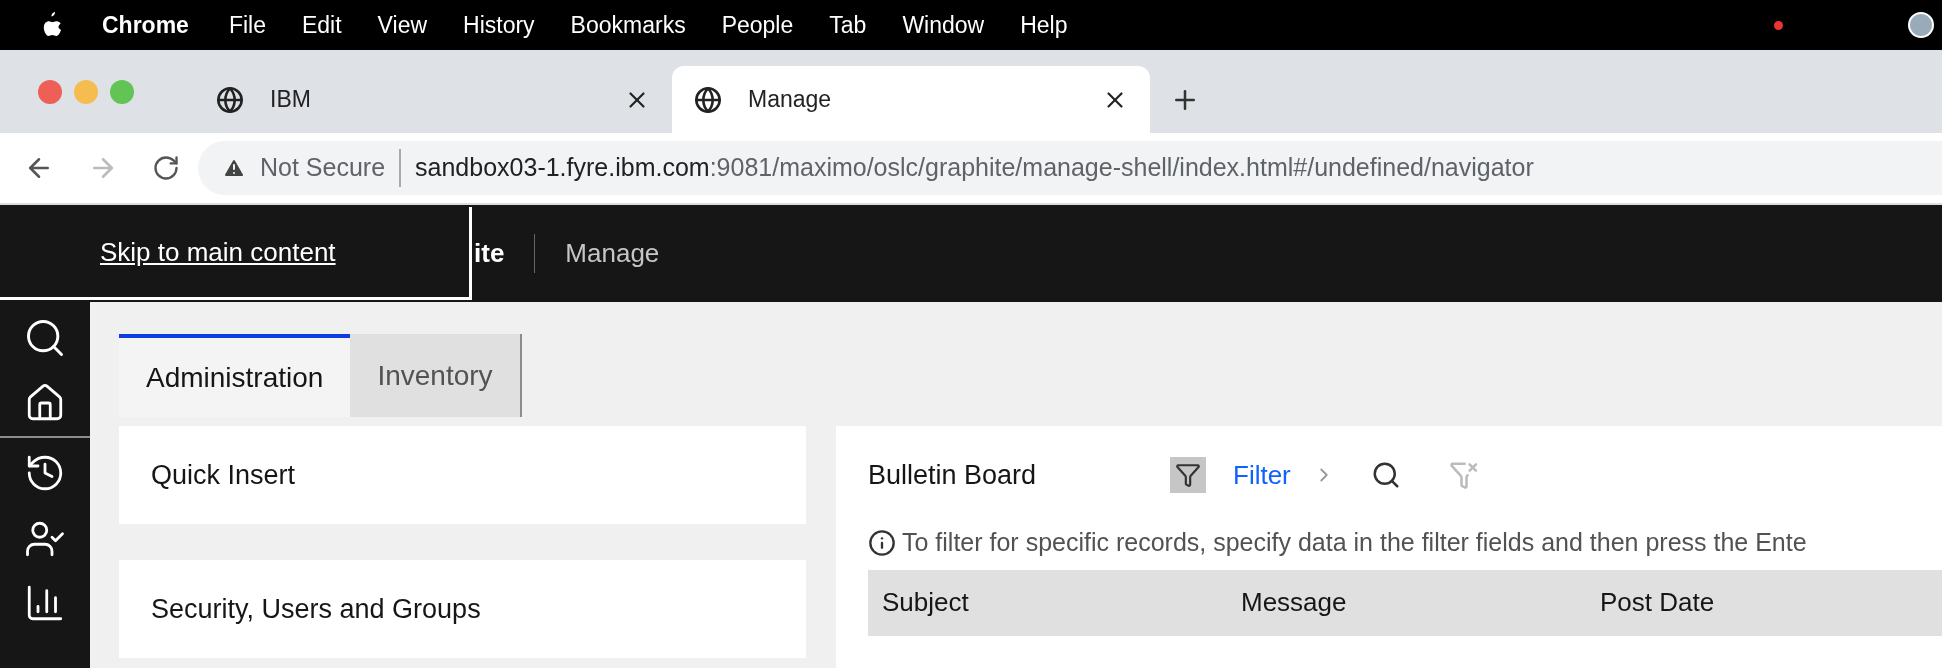 The height and width of the screenshot is (668, 1942). I want to click on tab-title: Manage, so click(790, 100).